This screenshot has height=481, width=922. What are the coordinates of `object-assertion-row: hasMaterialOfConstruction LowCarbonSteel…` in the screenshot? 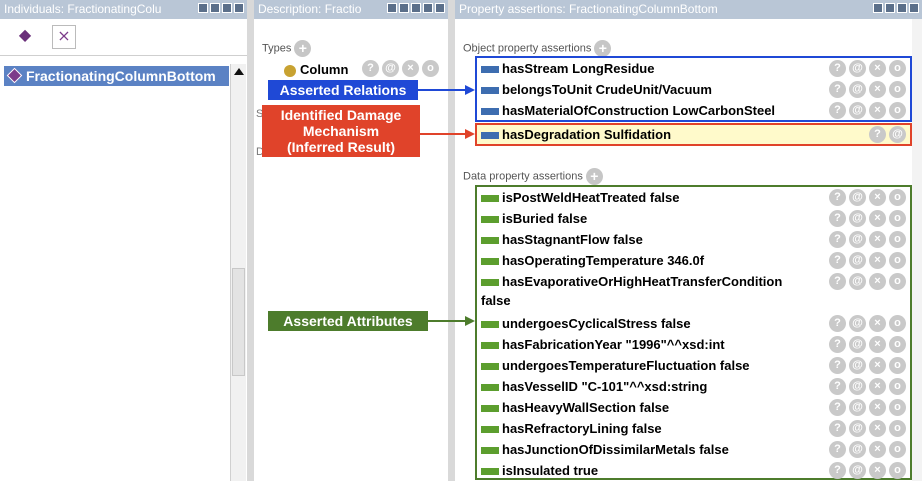 It's located at (692, 110).